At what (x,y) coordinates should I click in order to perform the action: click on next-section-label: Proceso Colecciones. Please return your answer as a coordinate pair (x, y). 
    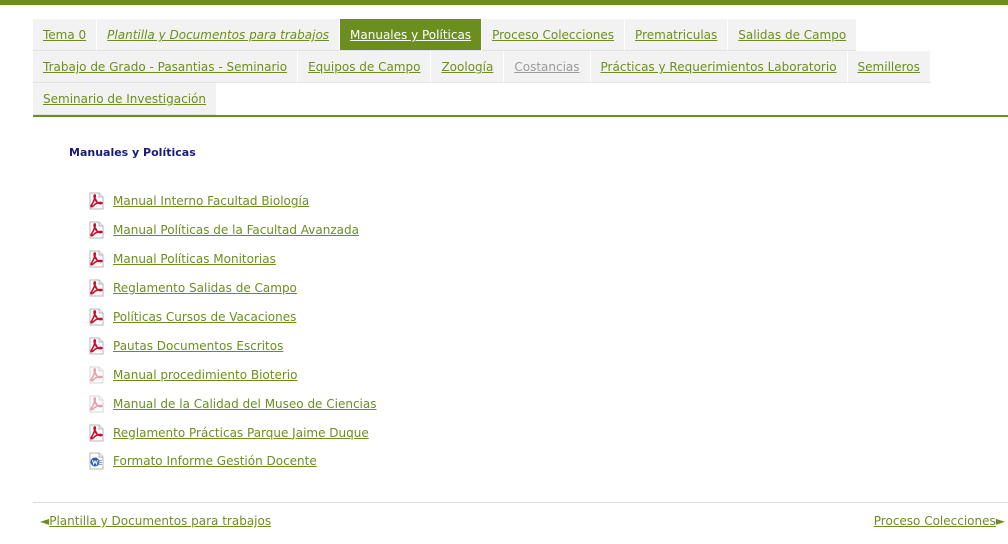
    Looking at the image, I should click on (934, 521).